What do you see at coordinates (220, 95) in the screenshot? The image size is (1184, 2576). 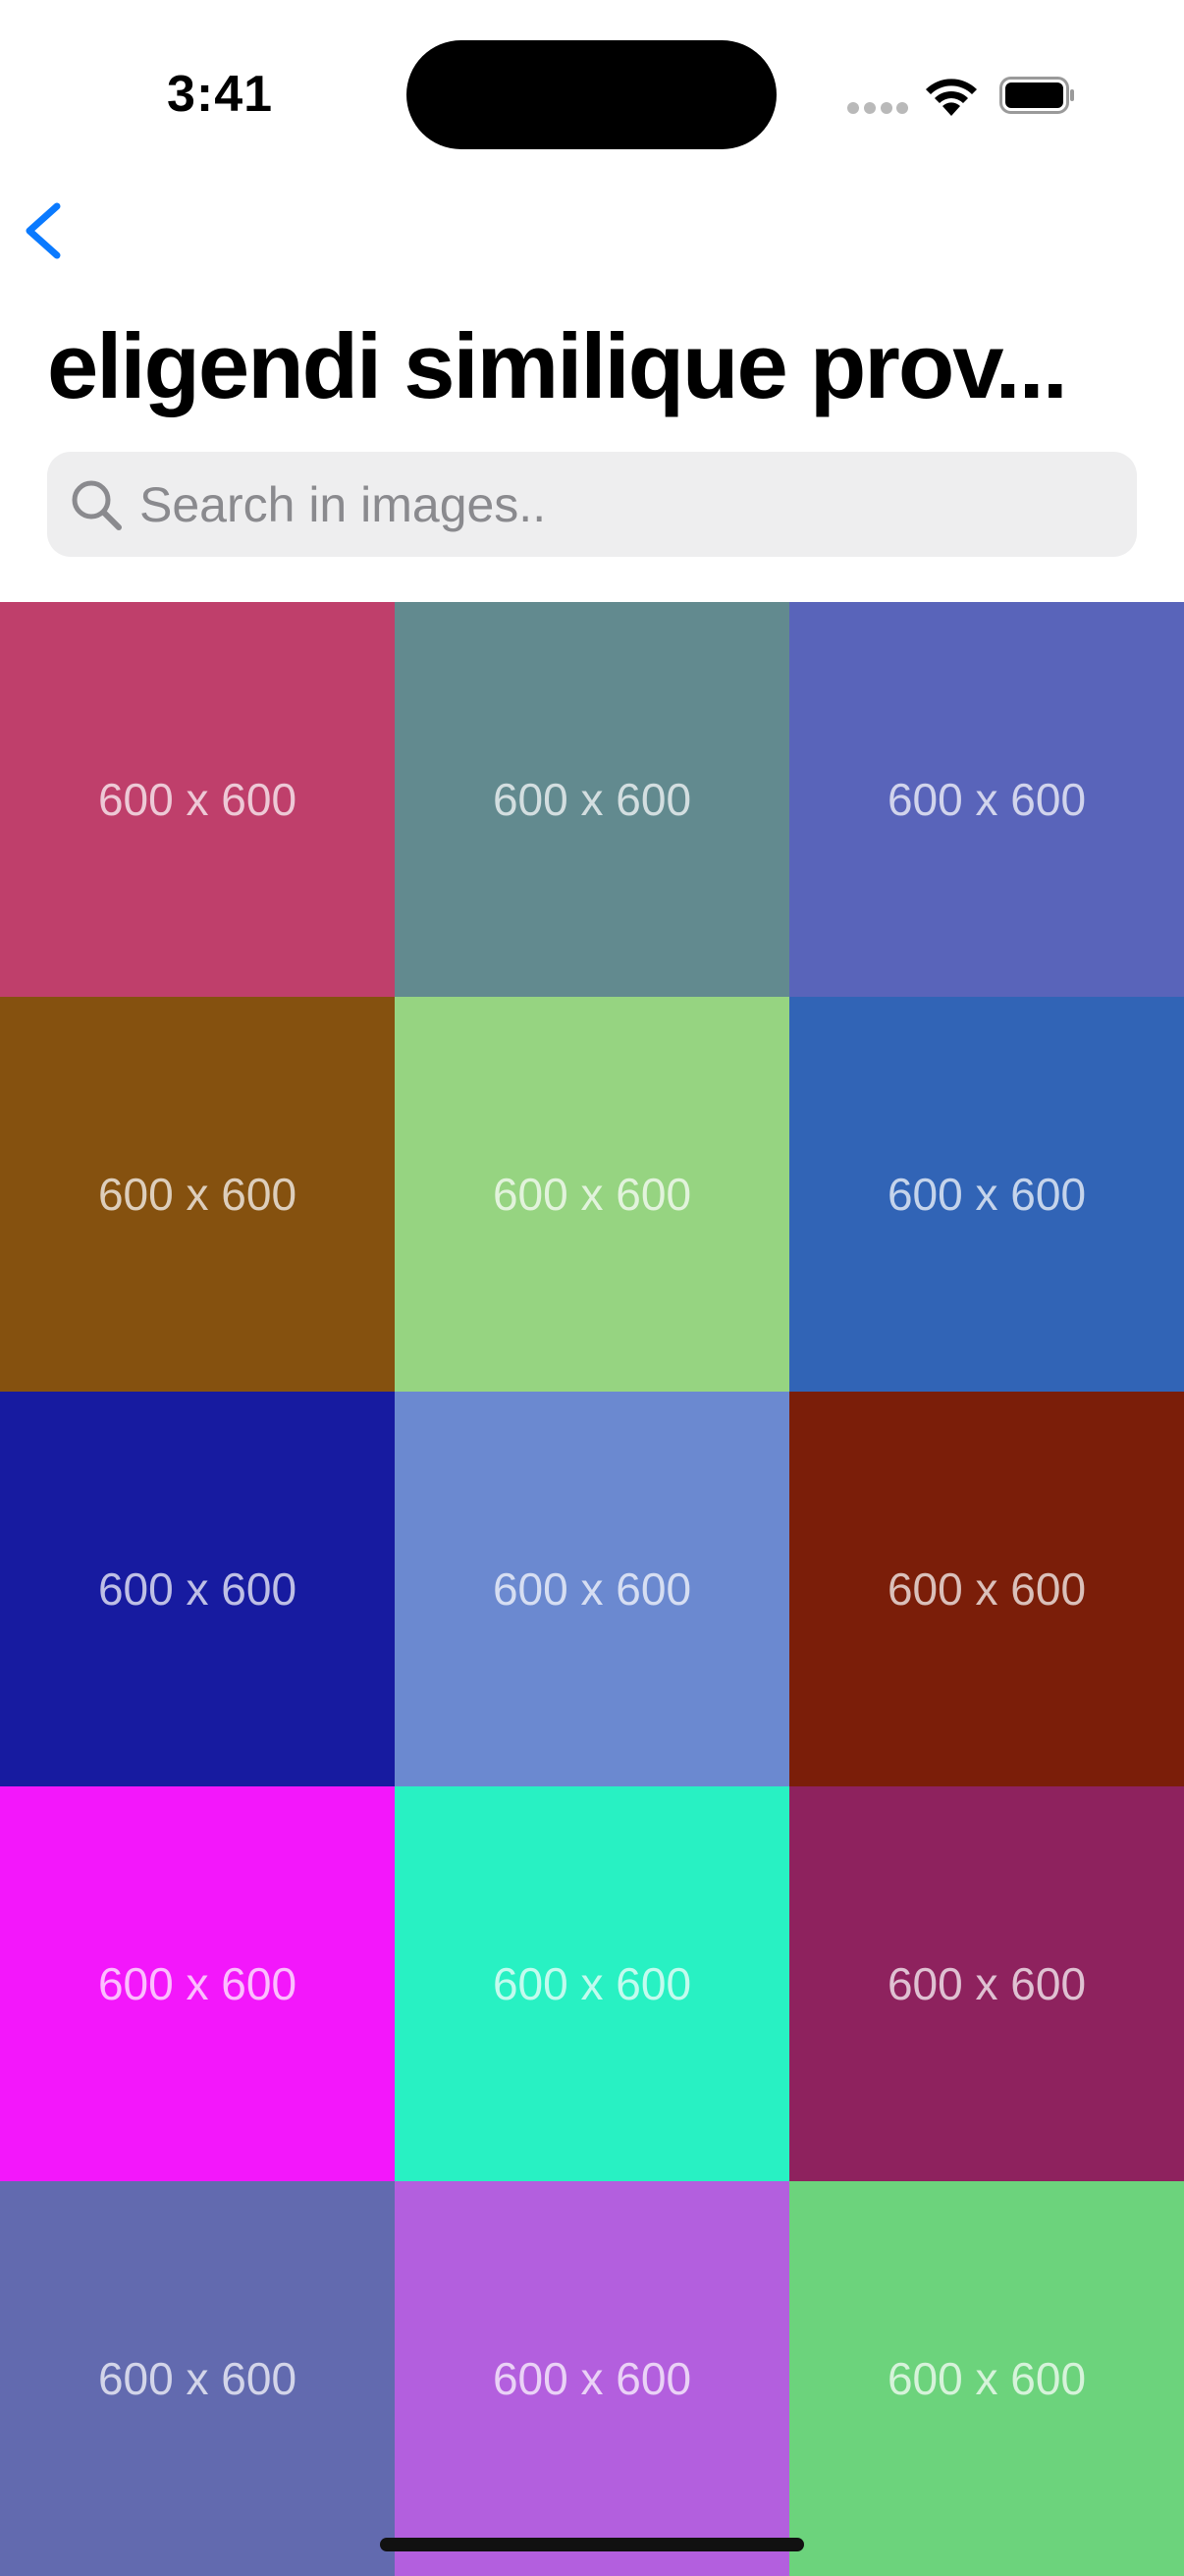 I see `status-time: 3:41` at bounding box center [220, 95].